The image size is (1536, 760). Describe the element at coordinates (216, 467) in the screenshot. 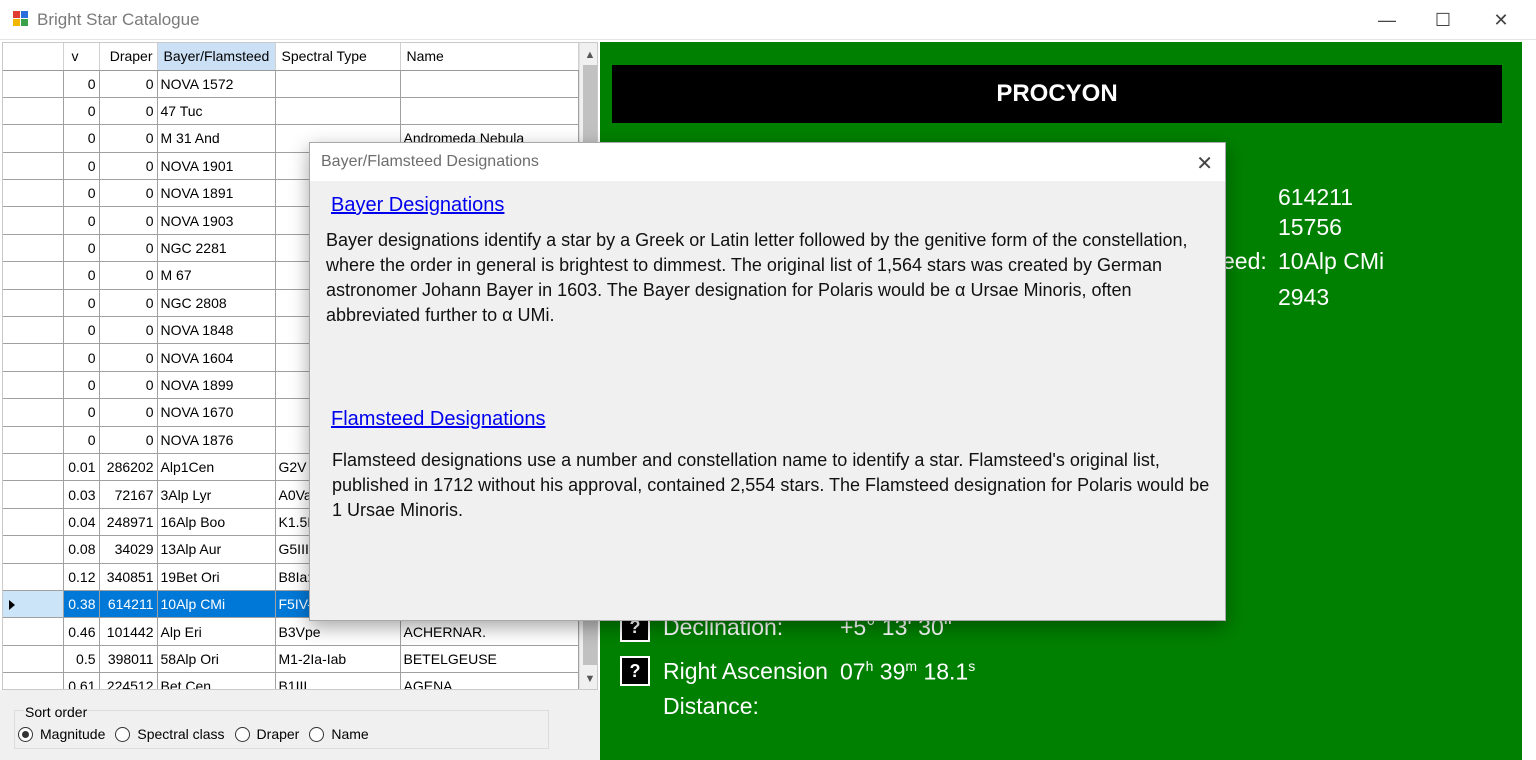

I see `cell-bayer-flamsteed: Alp1Cen` at that location.